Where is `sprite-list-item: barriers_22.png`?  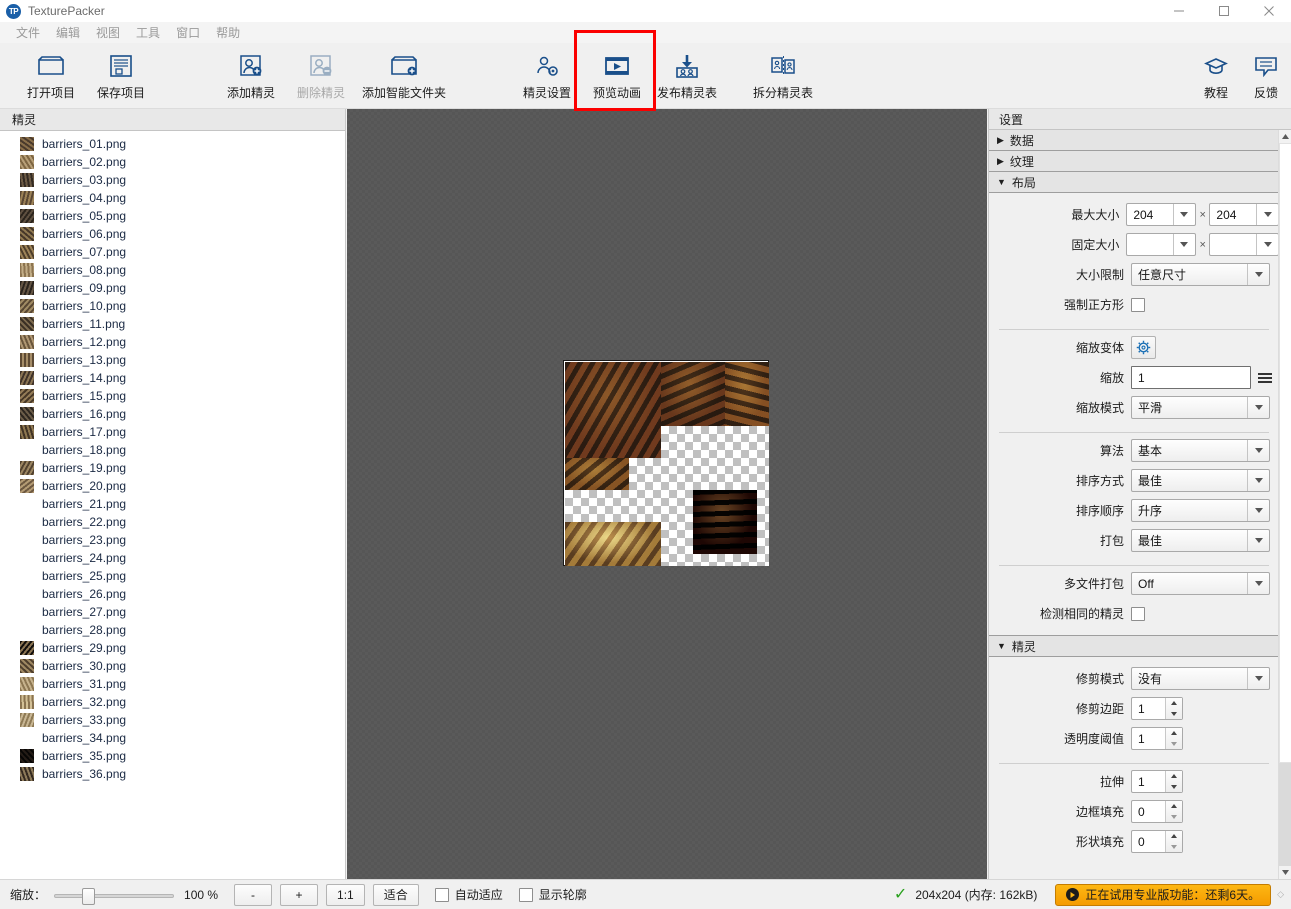 sprite-list-item: barriers_22.png is located at coordinates (172, 522).